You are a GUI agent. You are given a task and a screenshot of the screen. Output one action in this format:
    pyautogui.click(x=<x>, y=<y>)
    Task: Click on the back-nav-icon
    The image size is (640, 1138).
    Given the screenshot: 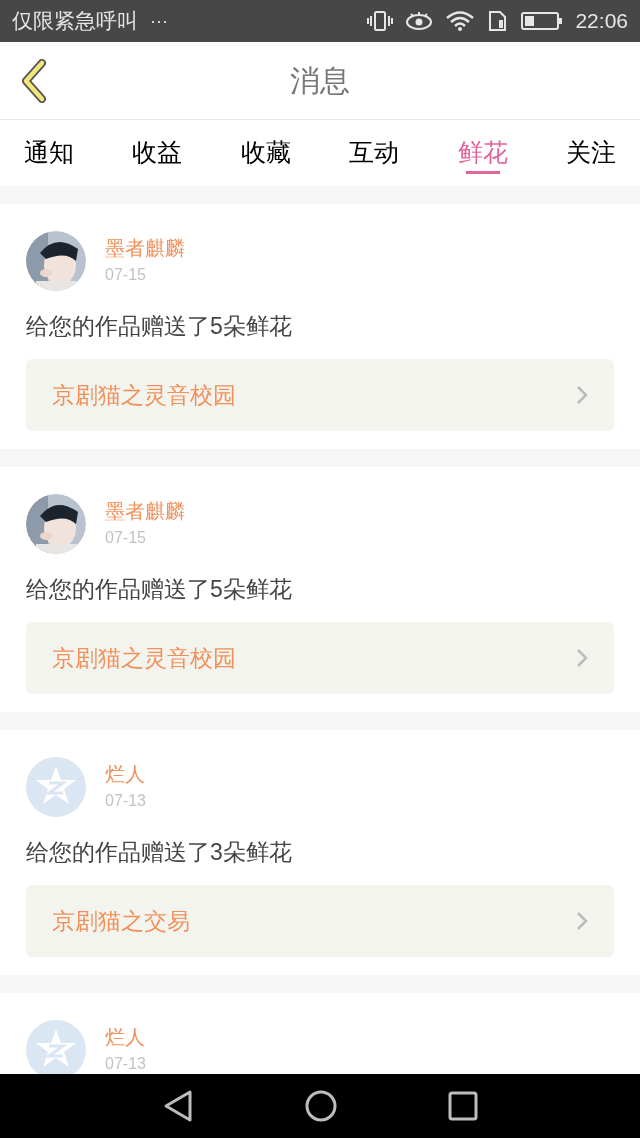 What is the action you would take?
    pyautogui.click(x=178, y=1106)
    